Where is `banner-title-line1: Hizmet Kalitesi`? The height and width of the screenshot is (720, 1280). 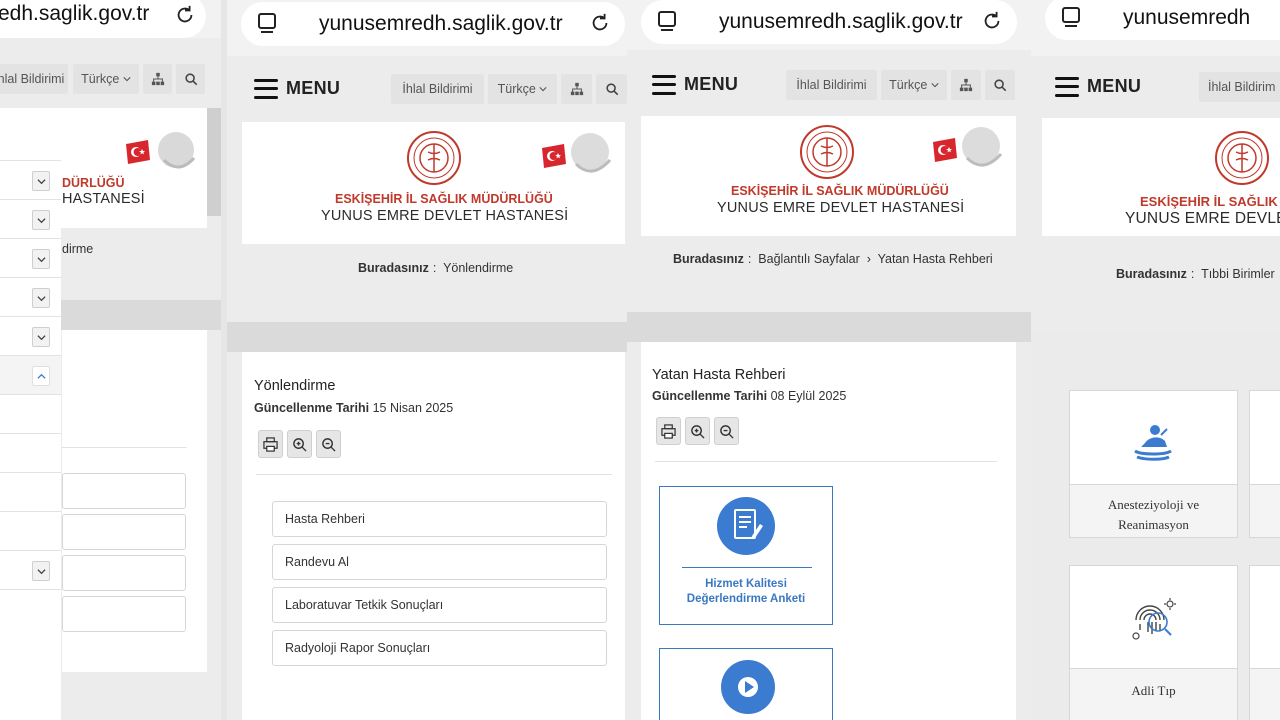 banner-title-line1: Hizmet Kalitesi is located at coordinates (746, 584).